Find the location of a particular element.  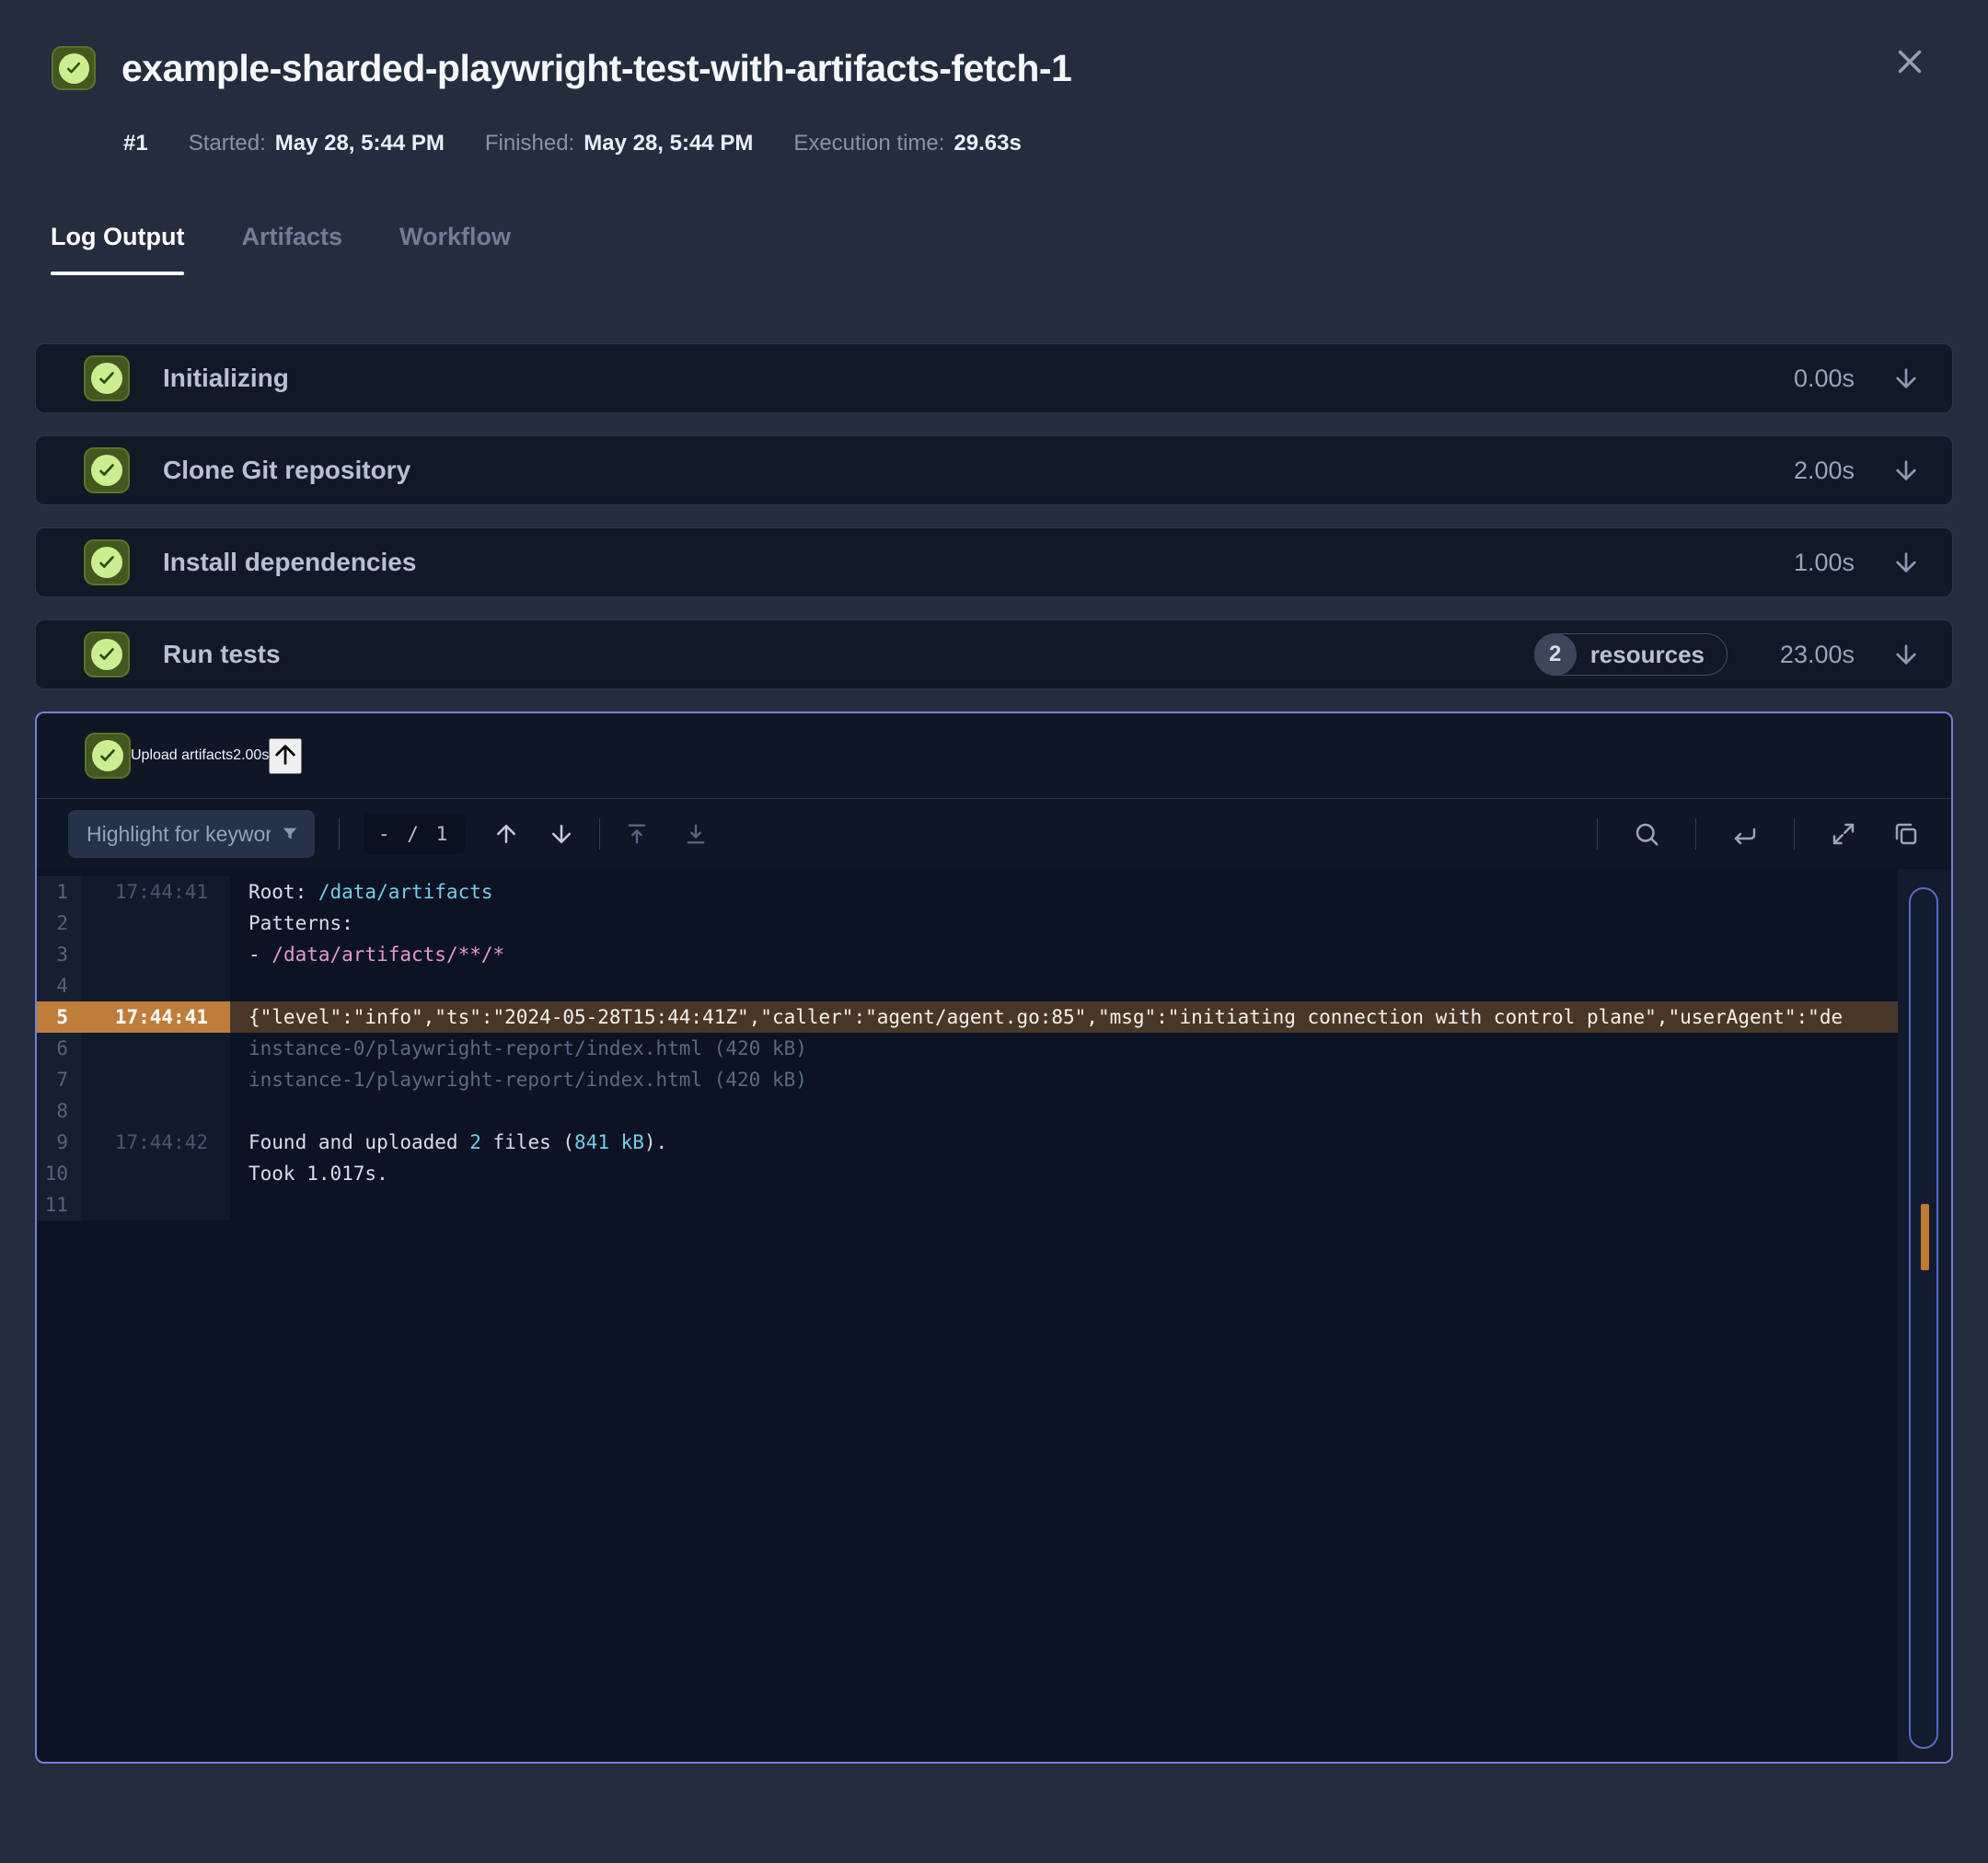

log-line-number: 4 is located at coordinates (59, 985).